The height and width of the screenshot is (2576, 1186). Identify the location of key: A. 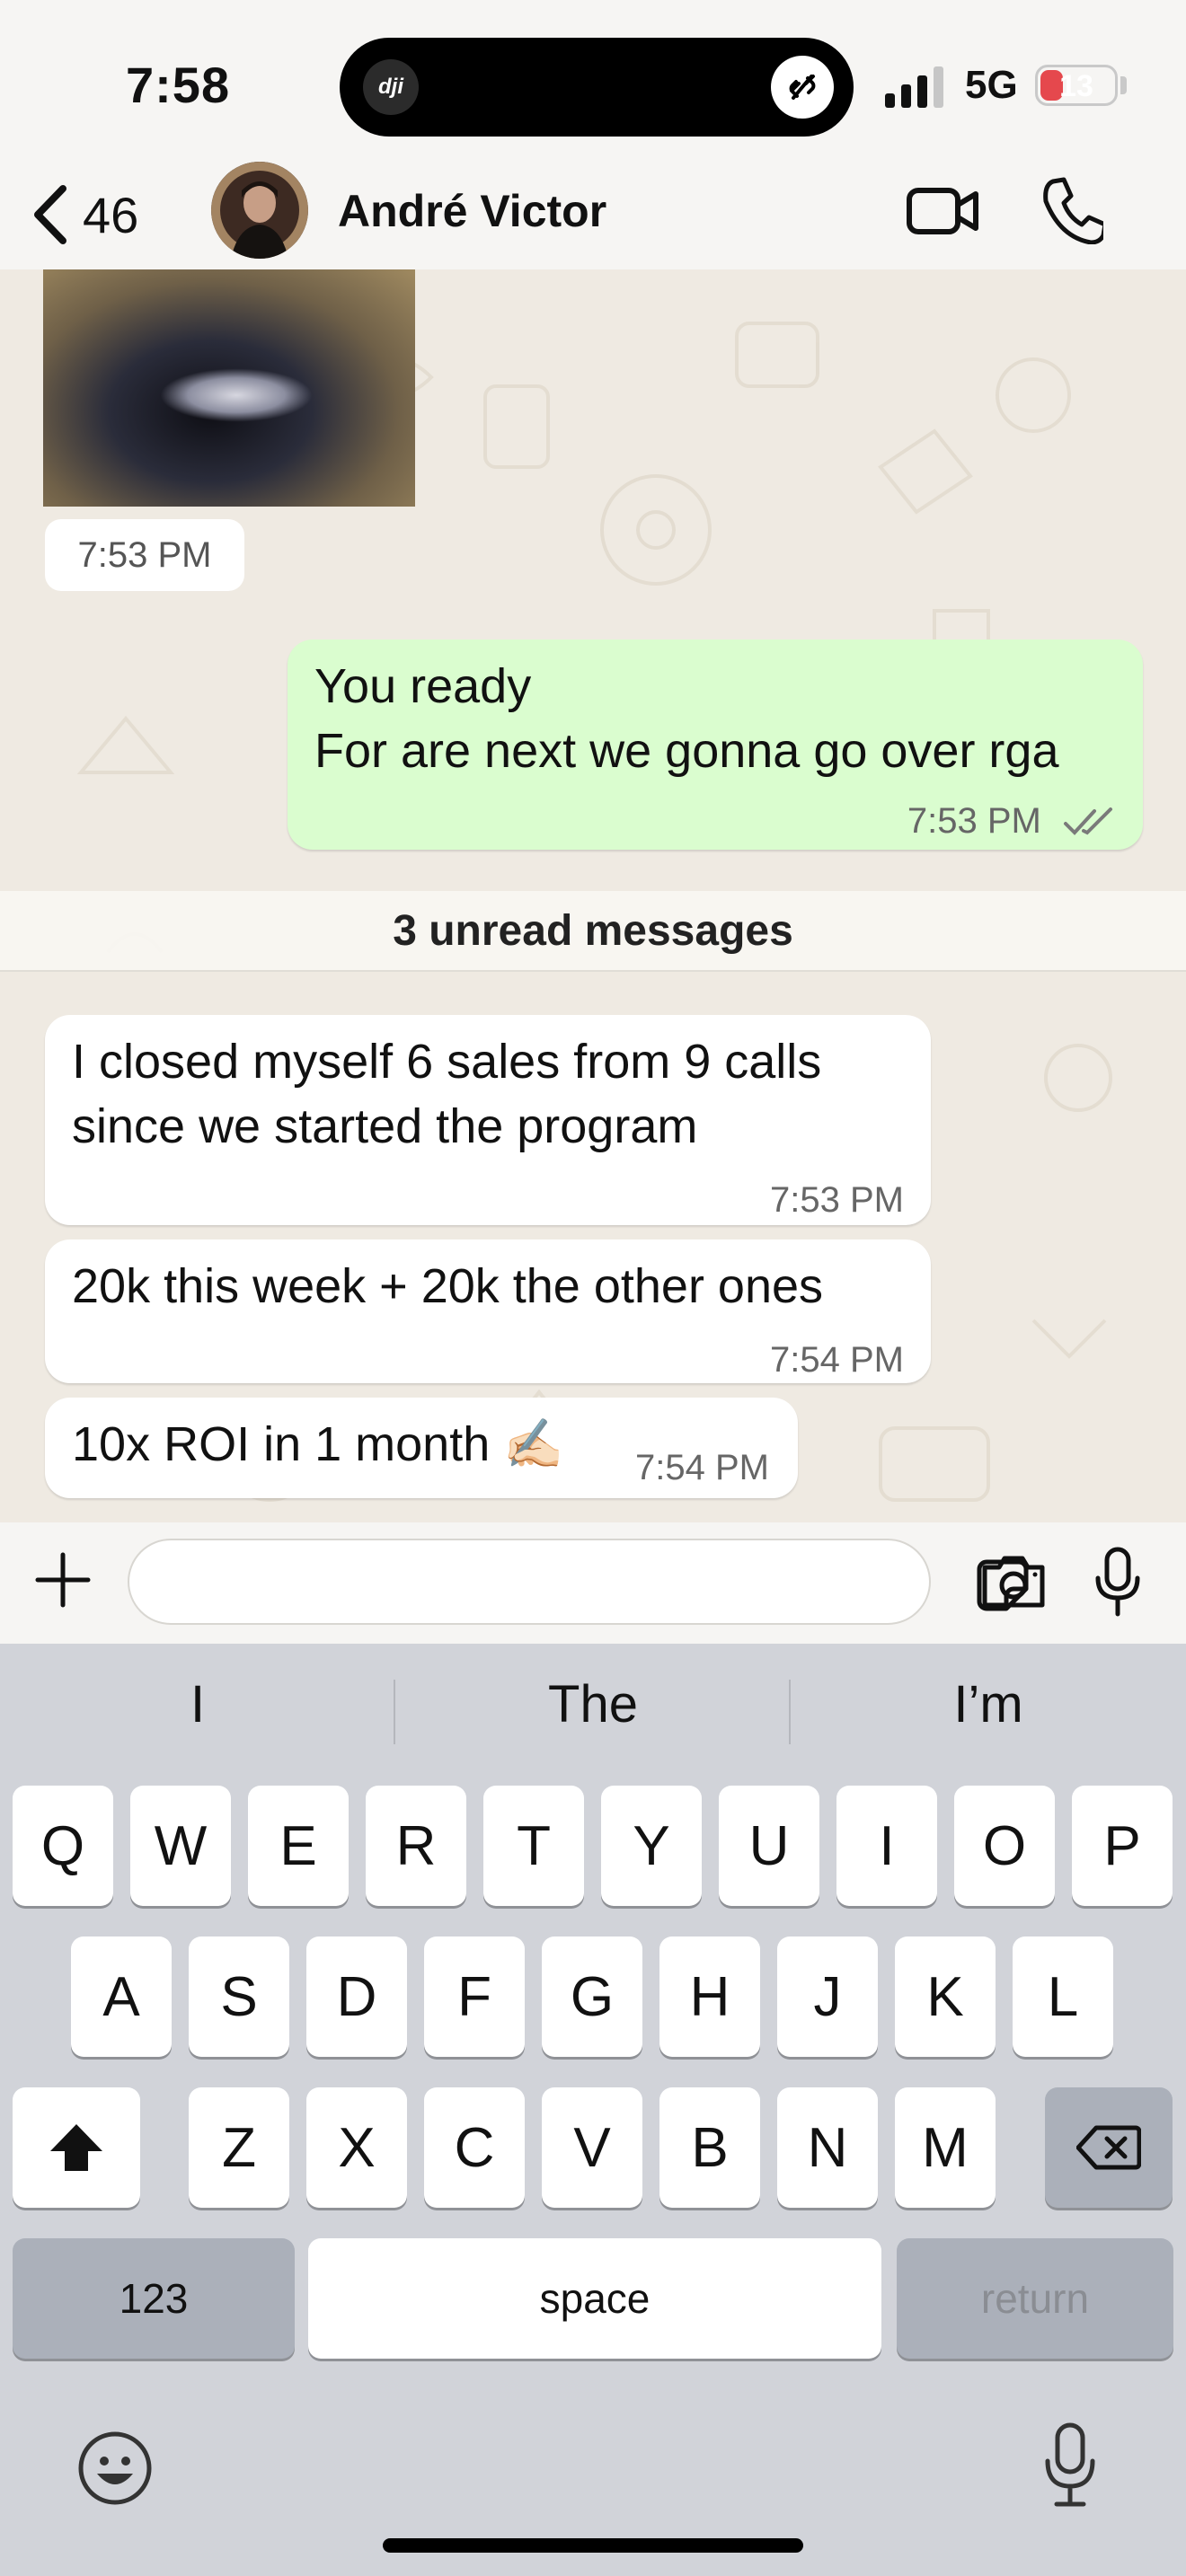
(122, 1997).